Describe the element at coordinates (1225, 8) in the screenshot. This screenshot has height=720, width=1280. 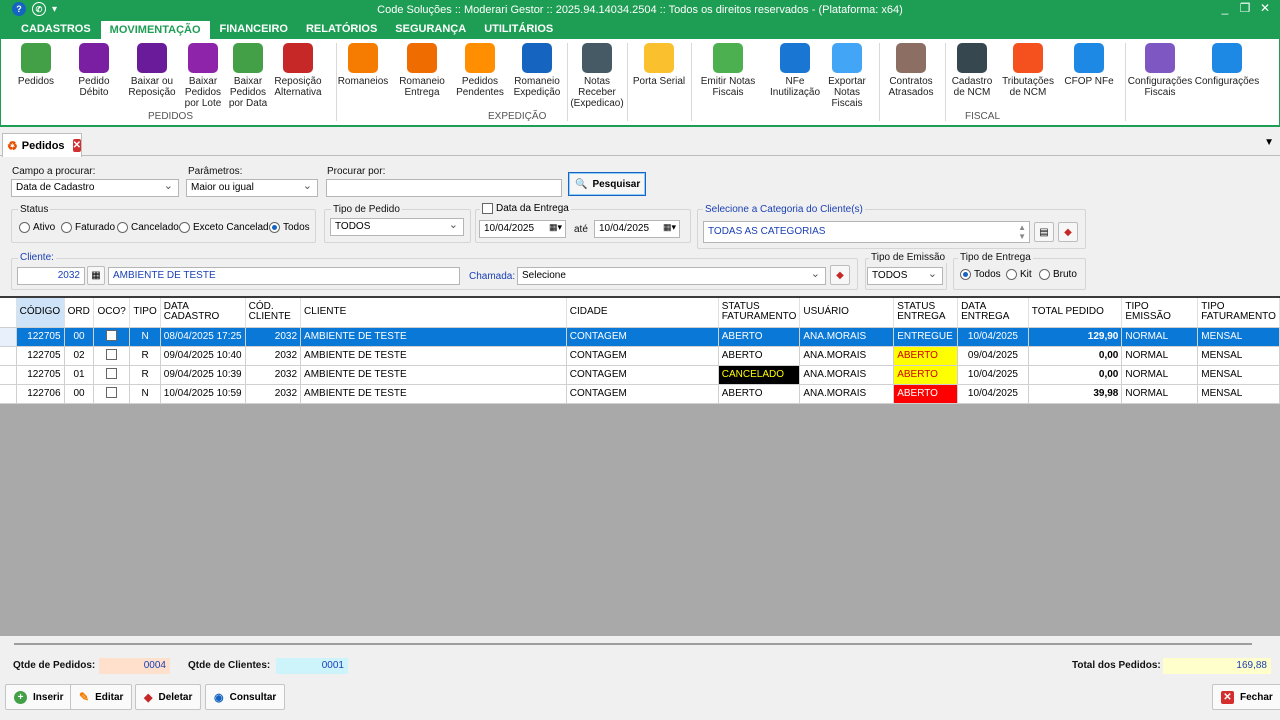
I see `minimize-icon: _` at that location.